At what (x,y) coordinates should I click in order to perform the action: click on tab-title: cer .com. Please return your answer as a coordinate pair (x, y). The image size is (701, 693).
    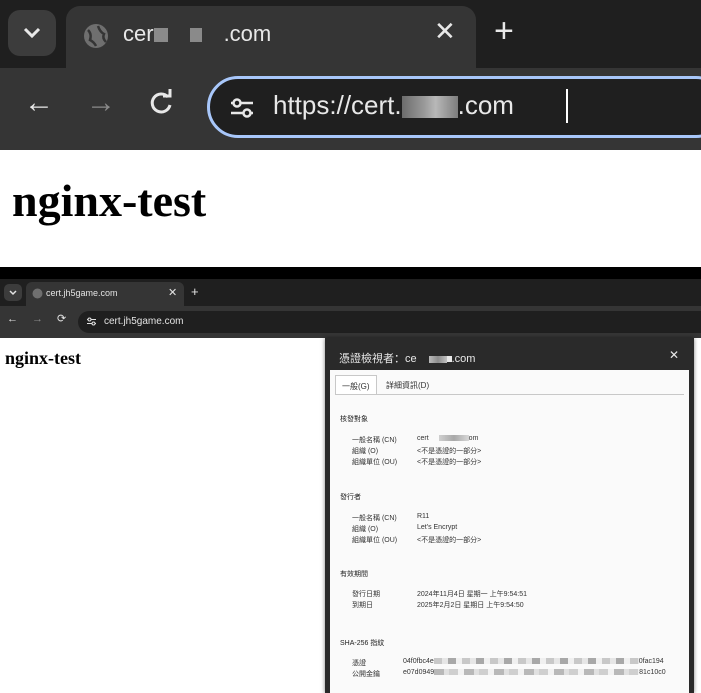
    Looking at the image, I should click on (197, 33).